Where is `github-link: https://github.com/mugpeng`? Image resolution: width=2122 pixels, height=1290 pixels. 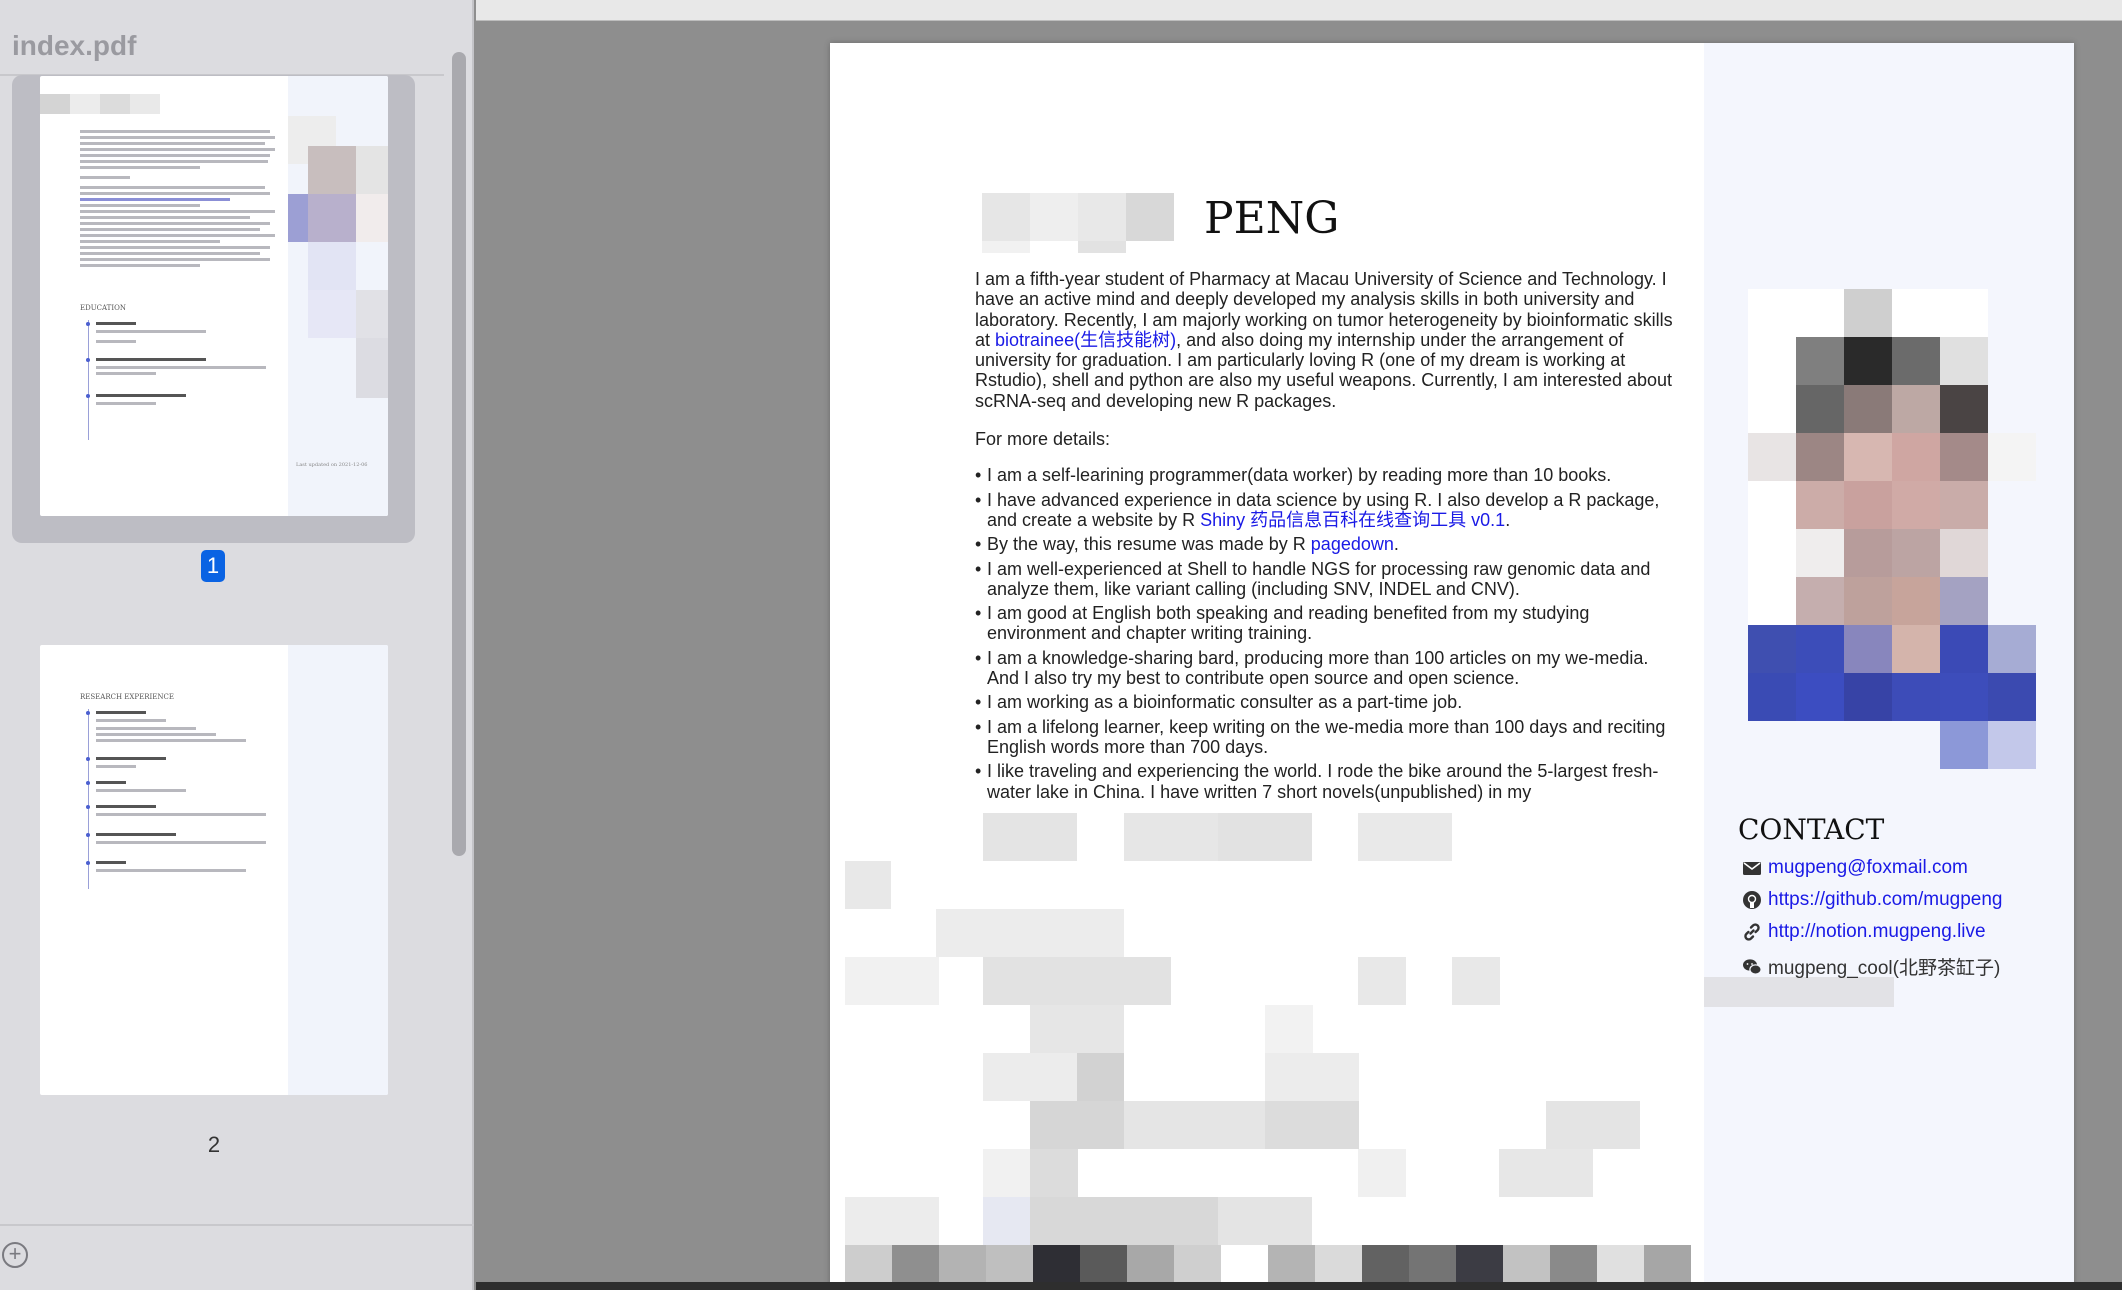
github-link: https://github.com/mugpeng is located at coordinates (1885, 900).